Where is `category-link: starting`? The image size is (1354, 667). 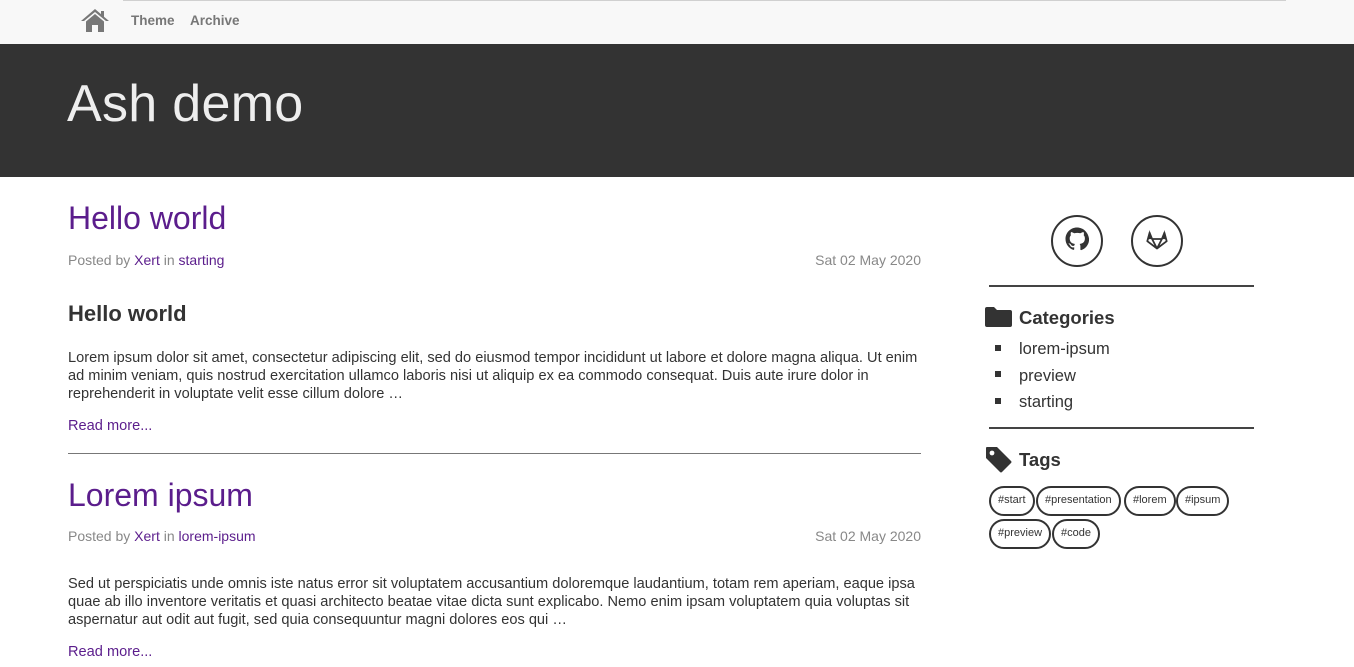
category-link: starting is located at coordinates (202, 260).